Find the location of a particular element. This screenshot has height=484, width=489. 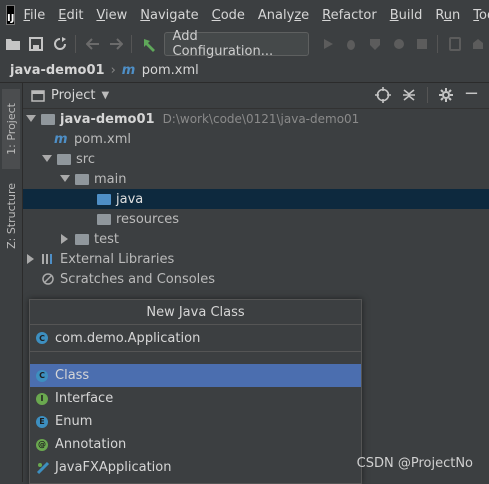

hide-panel-icon: − is located at coordinates (471, 94).